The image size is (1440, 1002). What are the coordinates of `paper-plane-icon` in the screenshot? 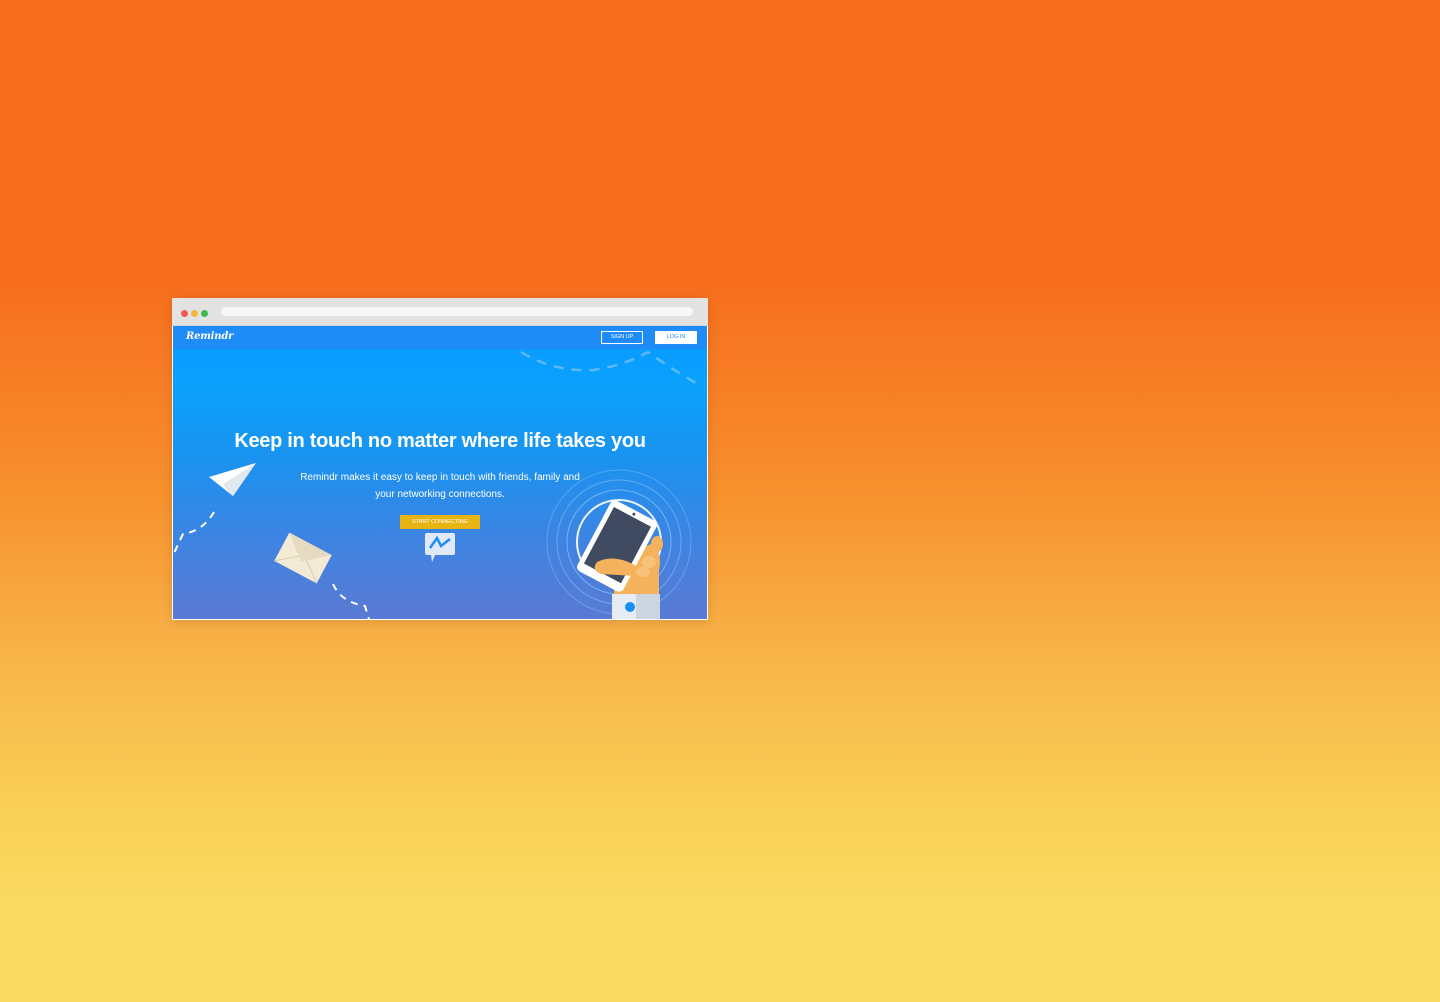 It's located at (232, 479).